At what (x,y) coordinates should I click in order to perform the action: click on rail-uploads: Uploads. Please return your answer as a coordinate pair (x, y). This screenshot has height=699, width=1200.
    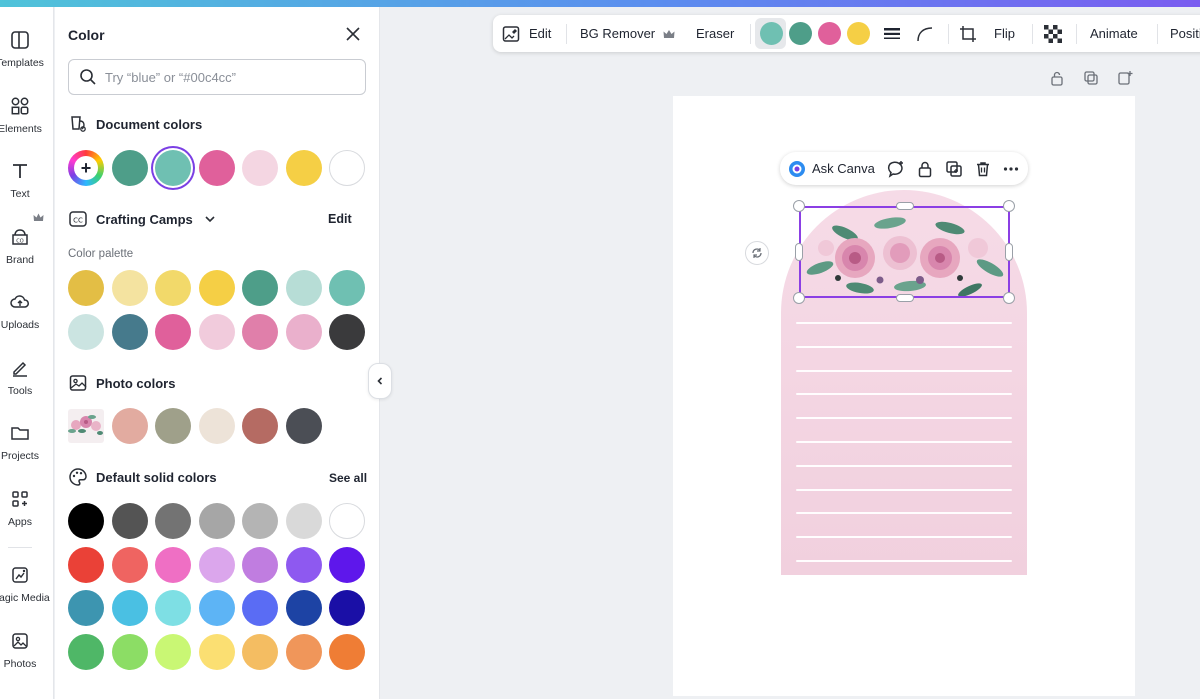
    Looking at the image, I should click on (25, 320).